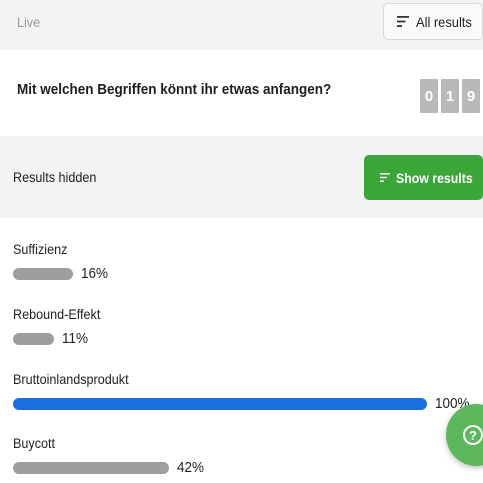 The height and width of the screenshot is (483, 483). What do you see at coordinates (55, 177) in the screenshot?
I see `results-hidden-text: Results hidden` at bounding box center [55, 177].